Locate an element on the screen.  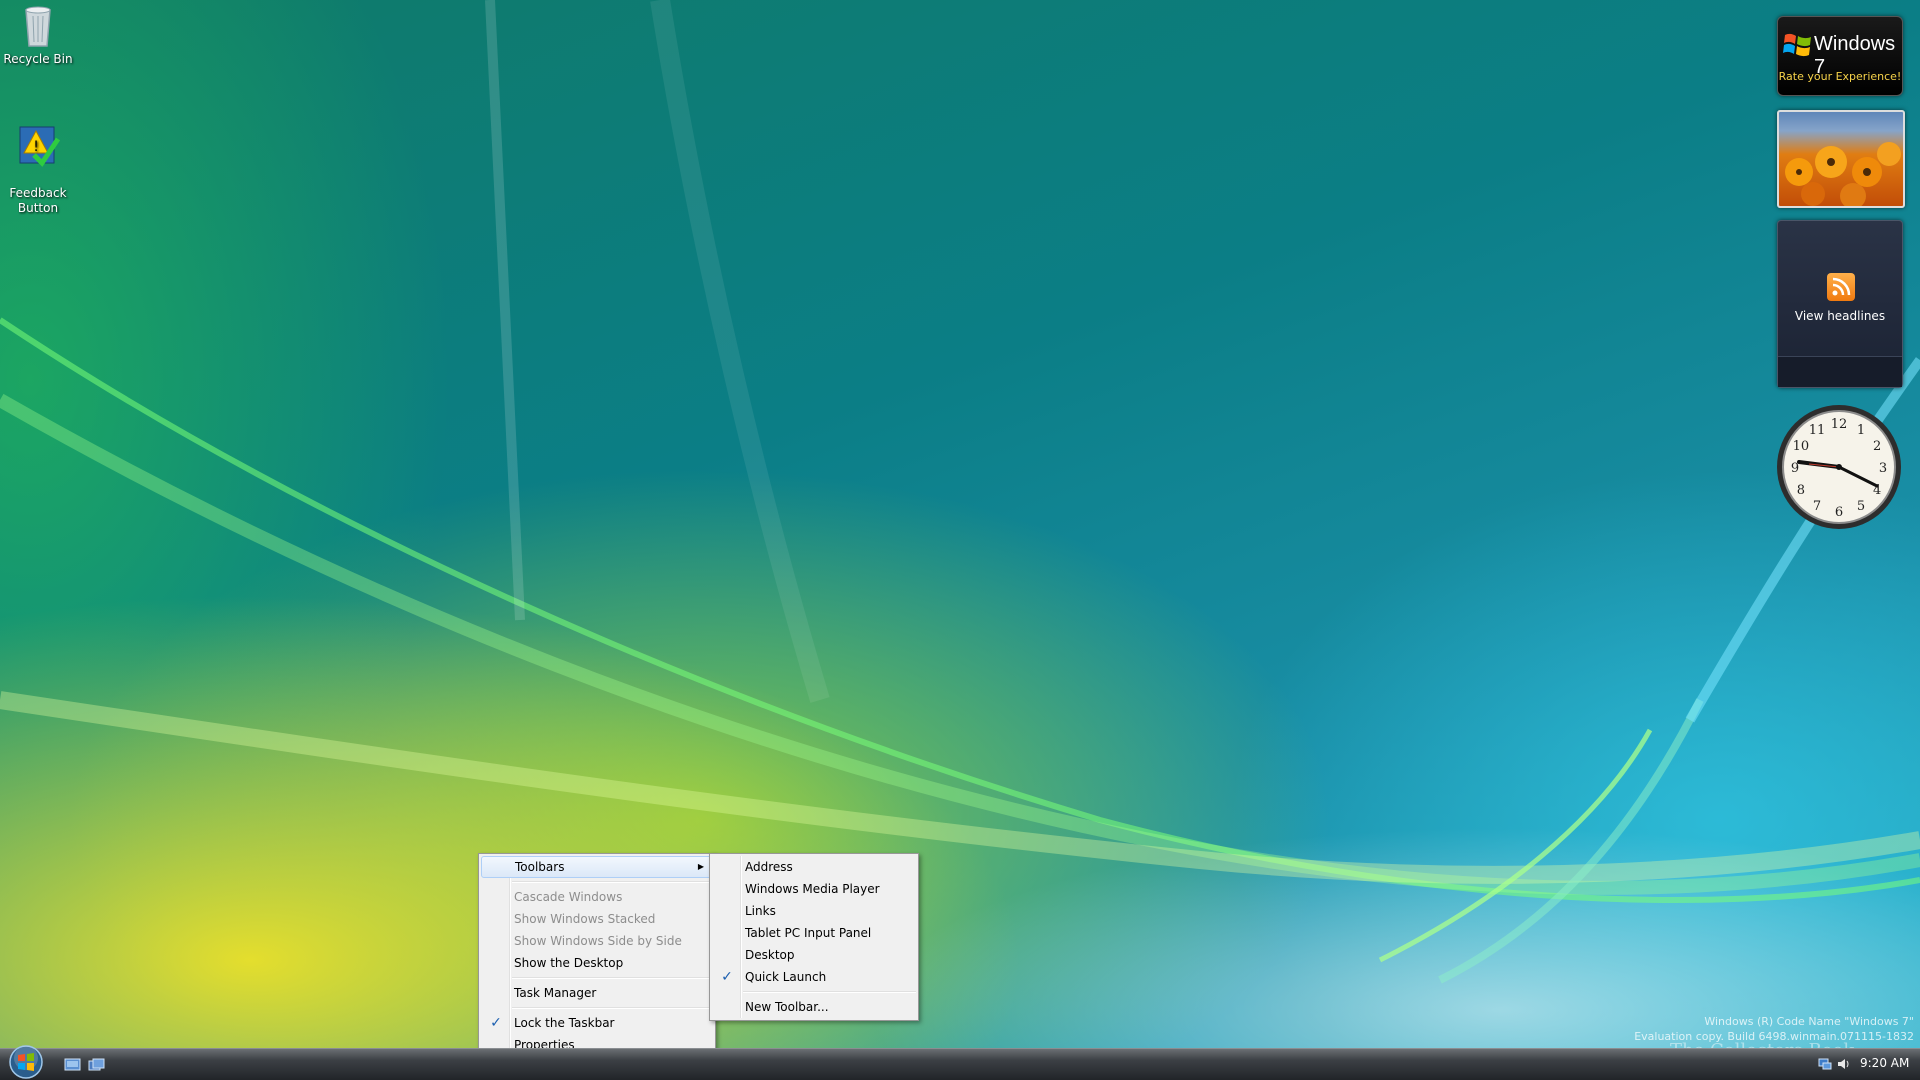
rss-icon is located at coordinates (1841, 287).